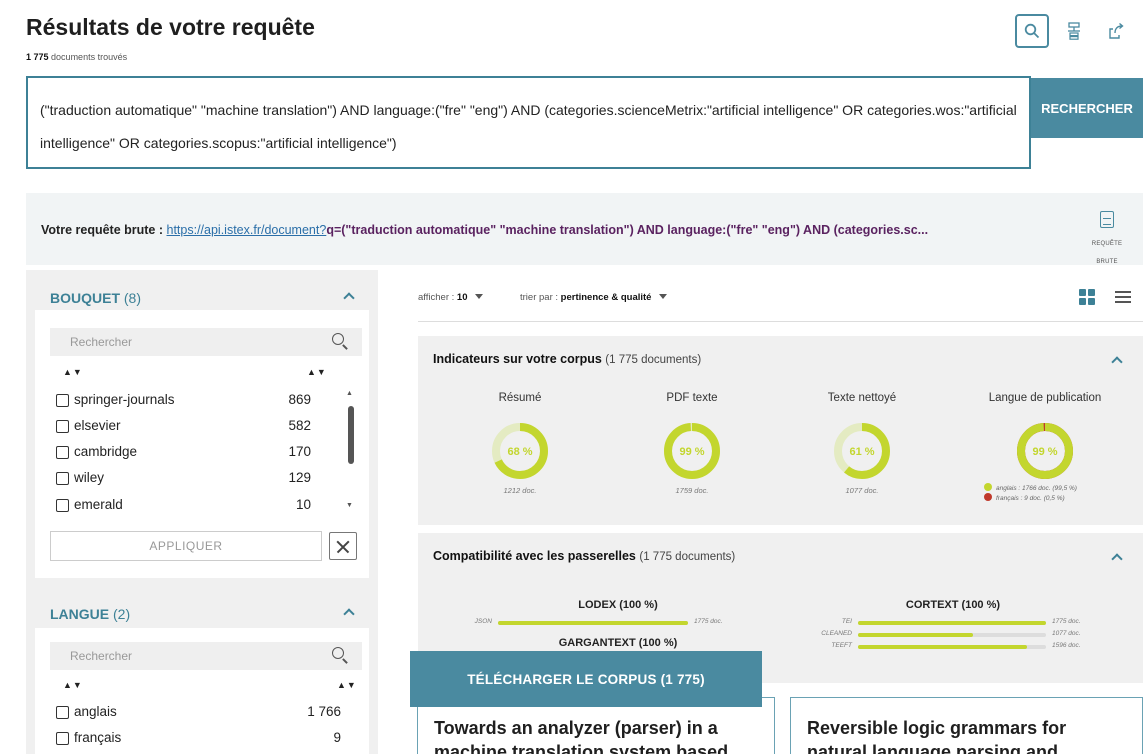 The image size is (1143, 754). Describe the element at coordinates (206, 342) in the screenshot. I see `bouquet-search-input: Rechercher` at that location.